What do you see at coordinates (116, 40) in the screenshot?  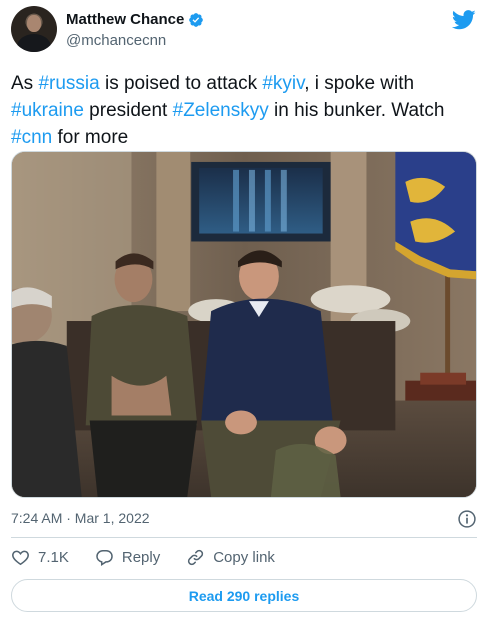 I see `author-handle: @mchancecnn` at bounding box center [116, 40].